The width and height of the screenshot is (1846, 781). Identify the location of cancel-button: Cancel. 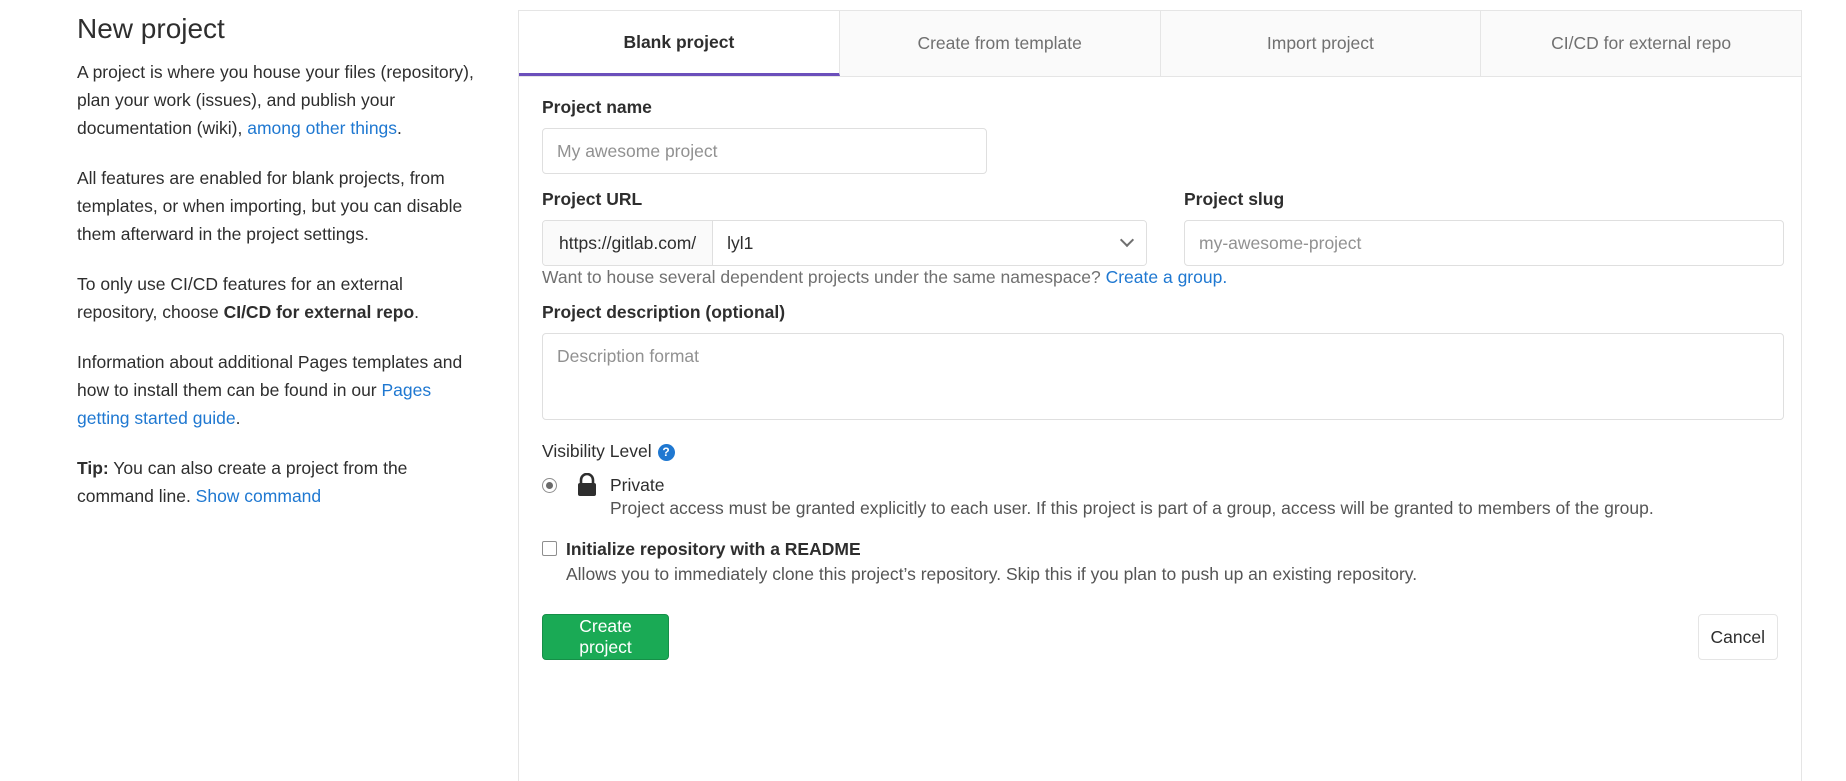
(1737, 637).